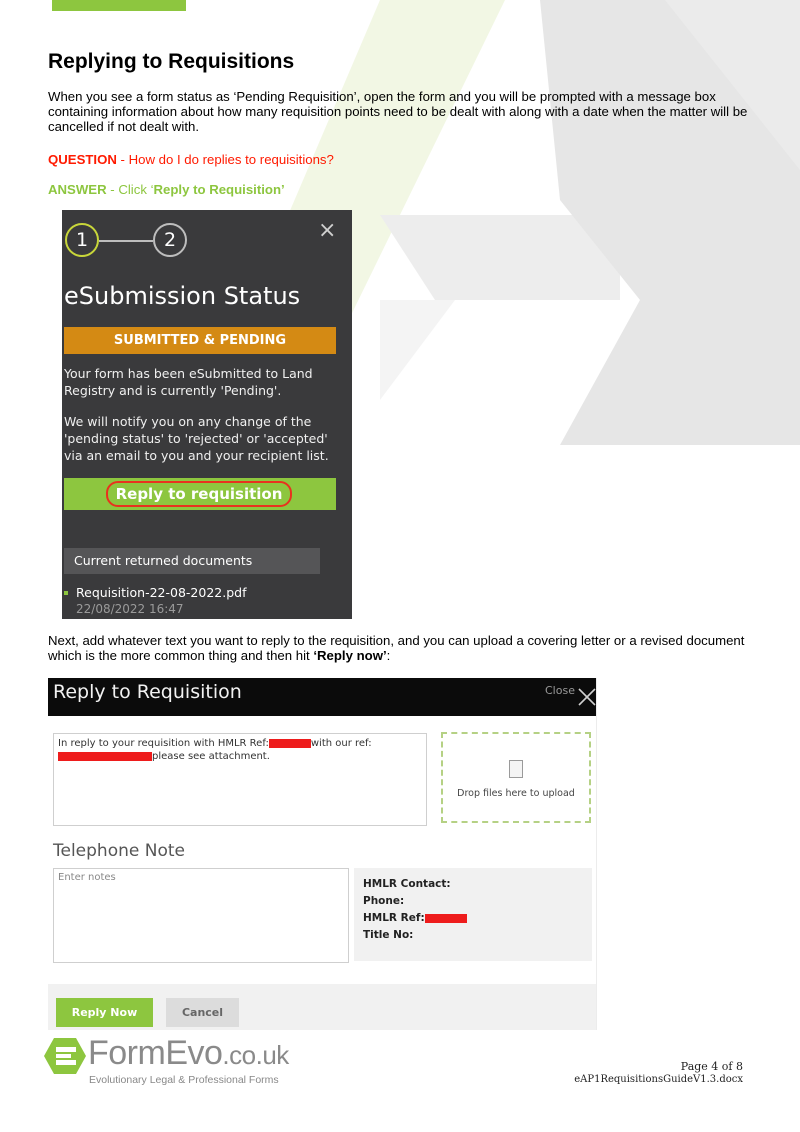 The width and height of the screenshot is (800, 1132). I want to click on next-step-end: :, so click(388, 655).